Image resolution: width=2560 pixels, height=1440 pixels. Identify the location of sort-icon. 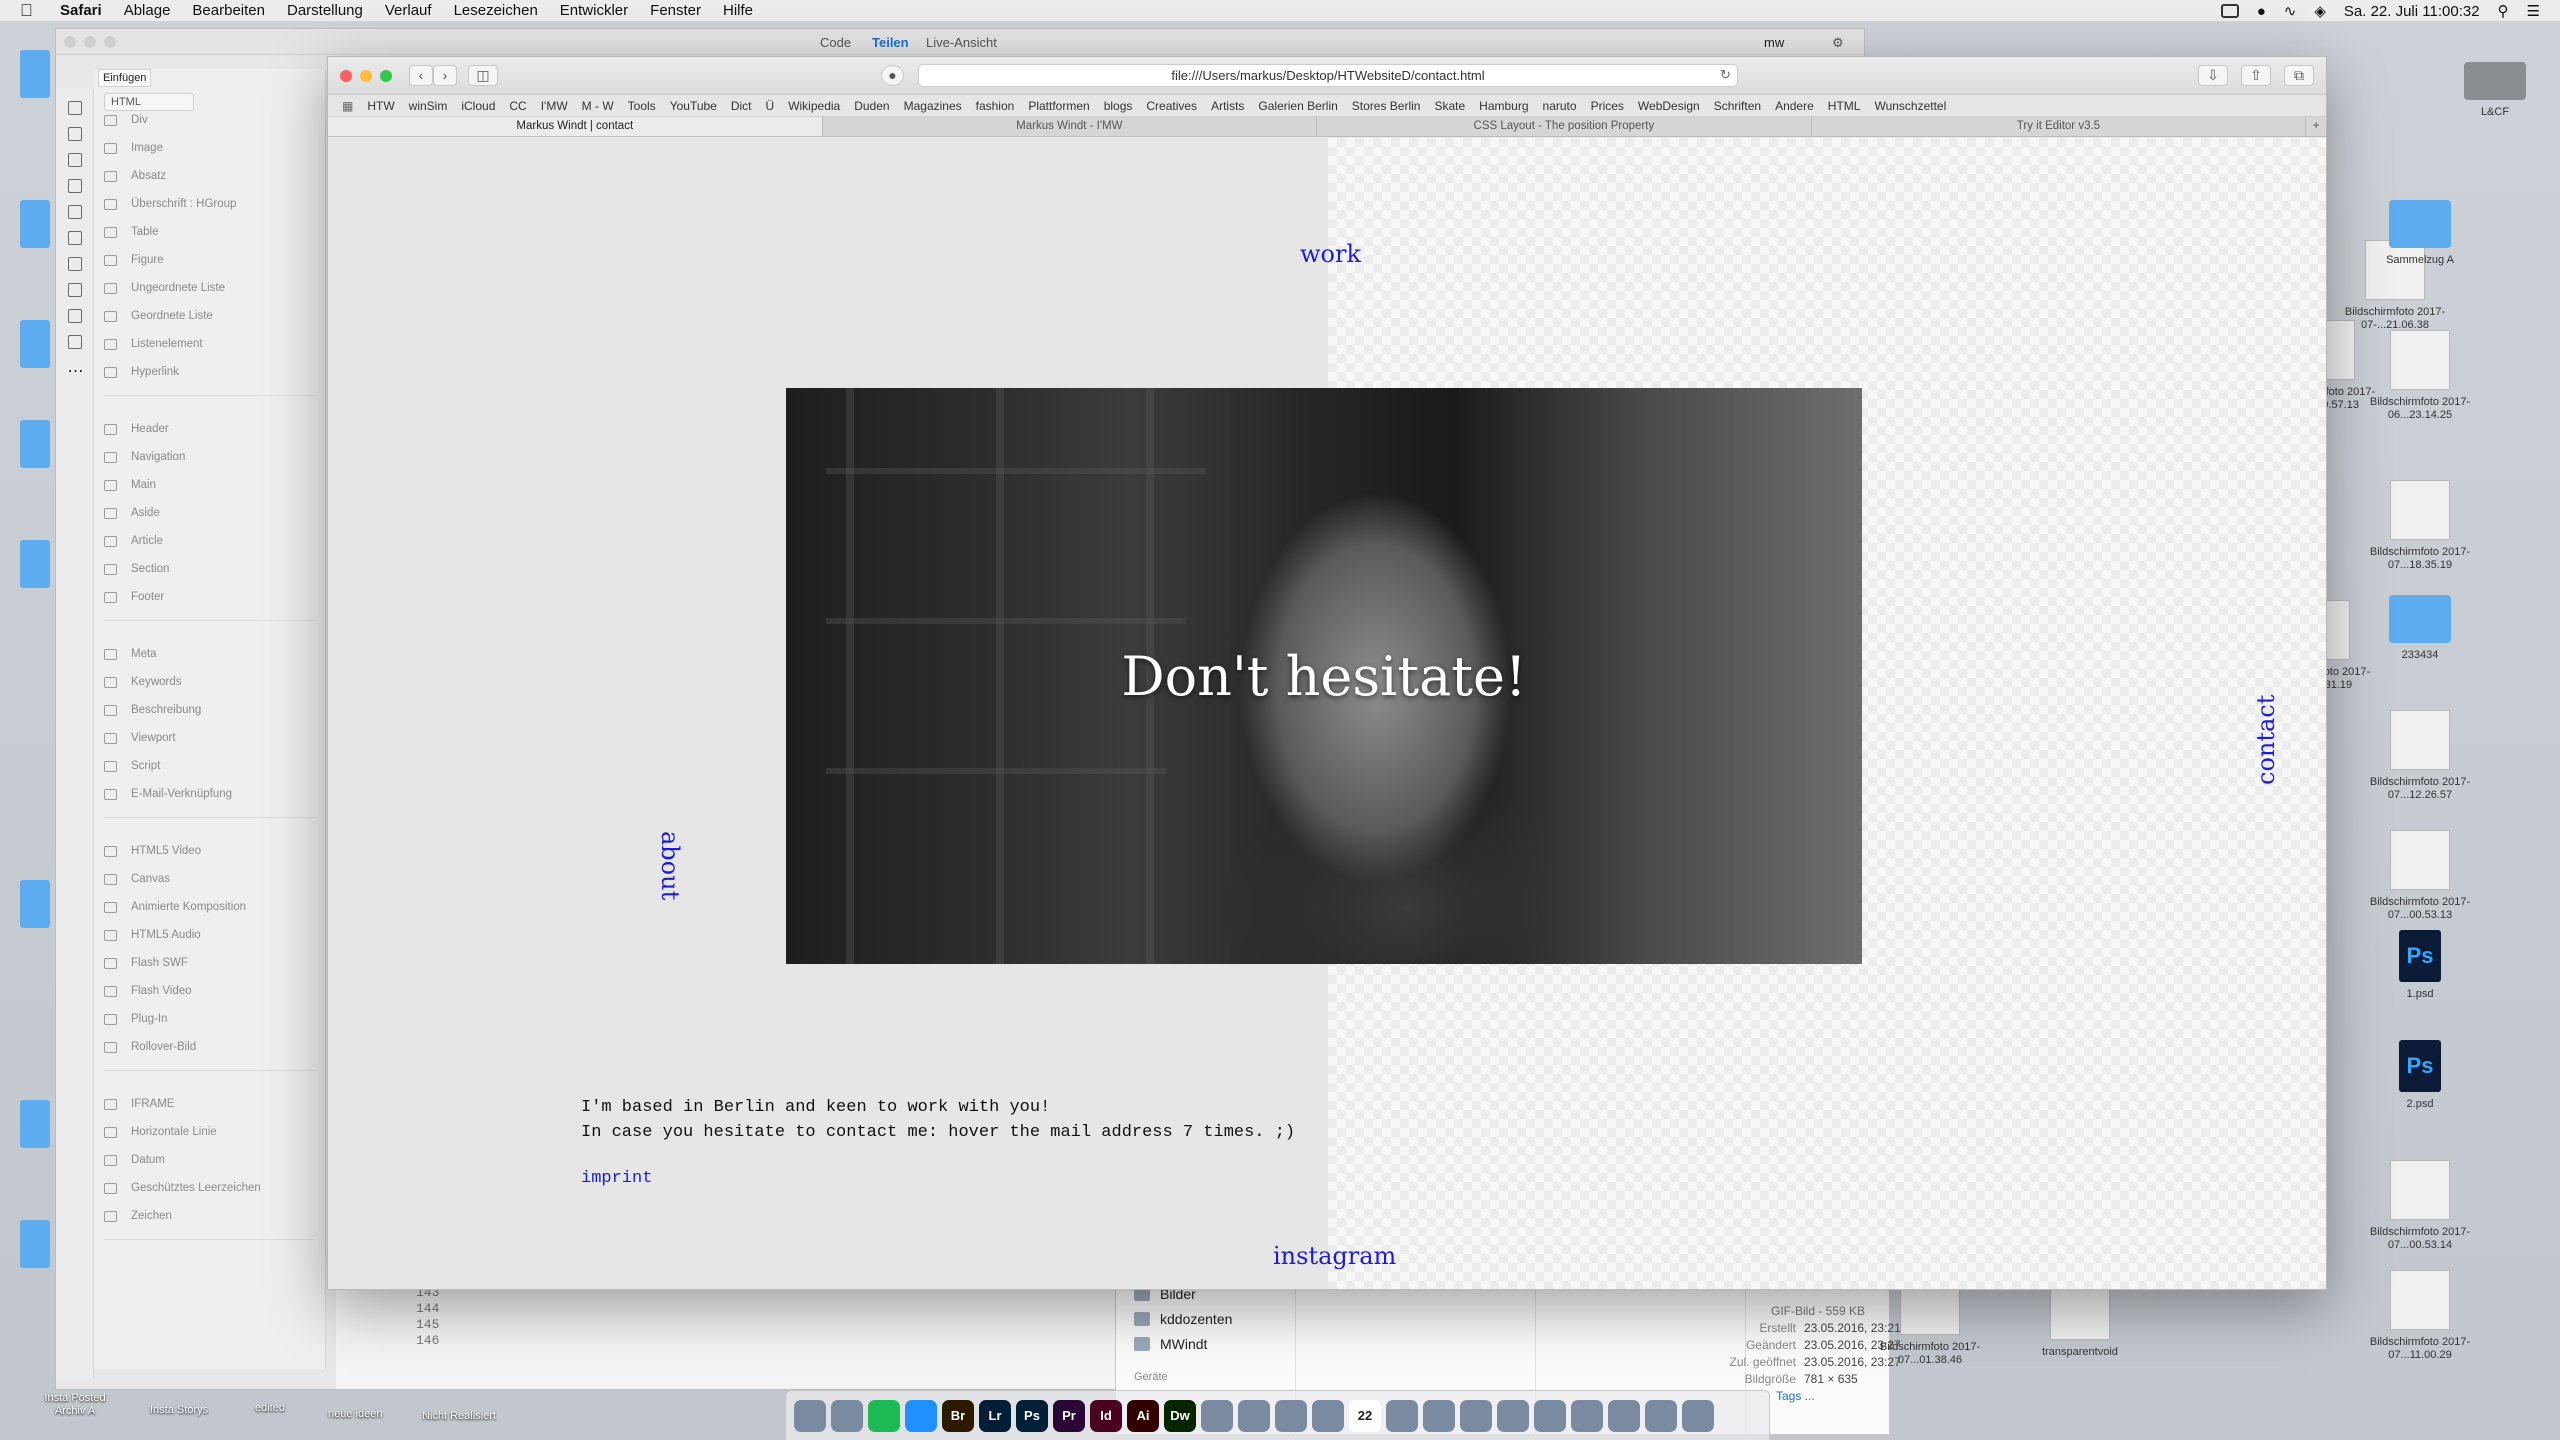
(74, 134).